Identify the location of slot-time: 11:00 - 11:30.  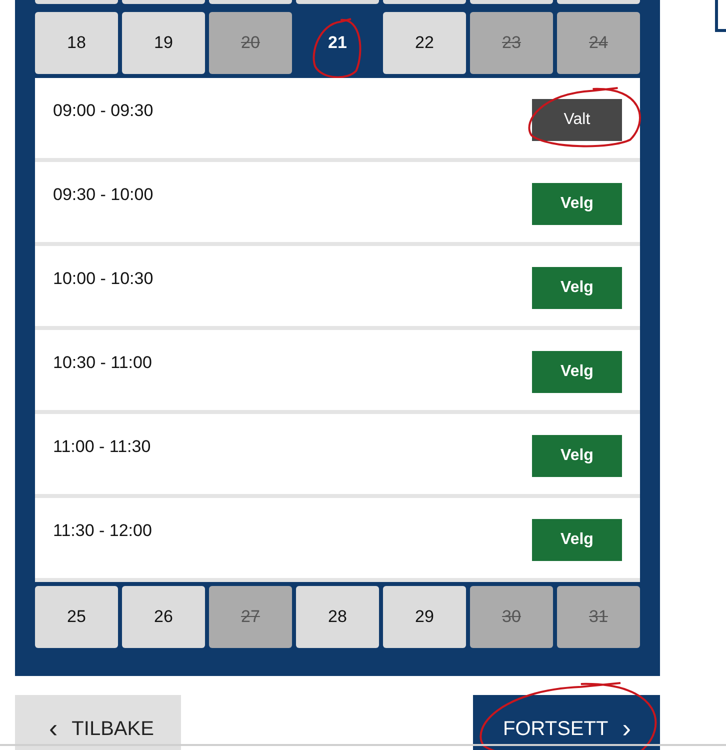
(102, 447).